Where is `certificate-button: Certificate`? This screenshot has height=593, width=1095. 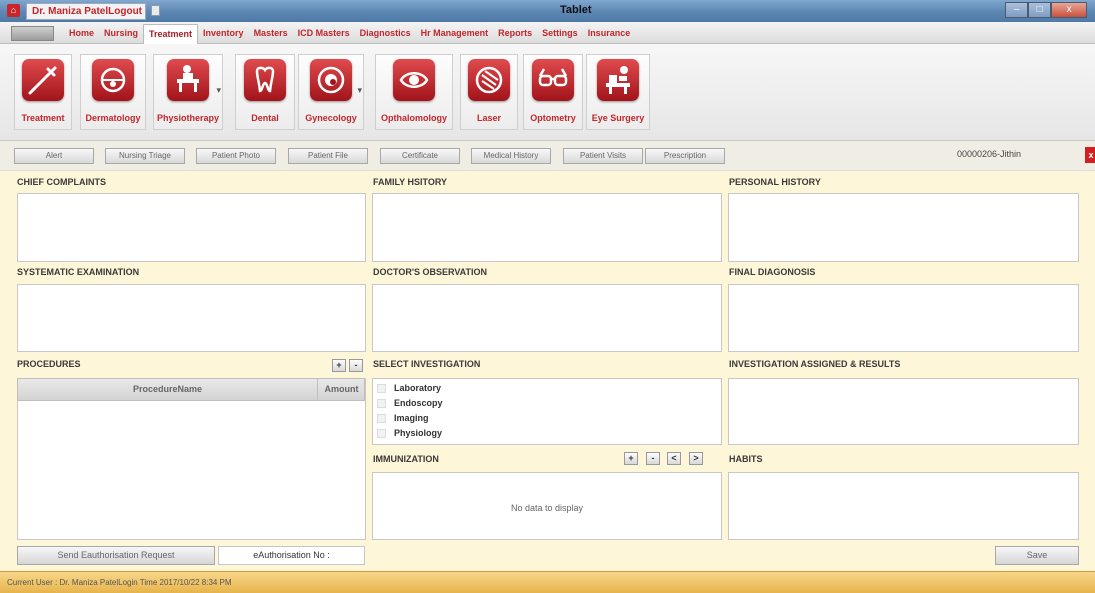 certificate-button: Certificate is located at coordinates (420, 156).